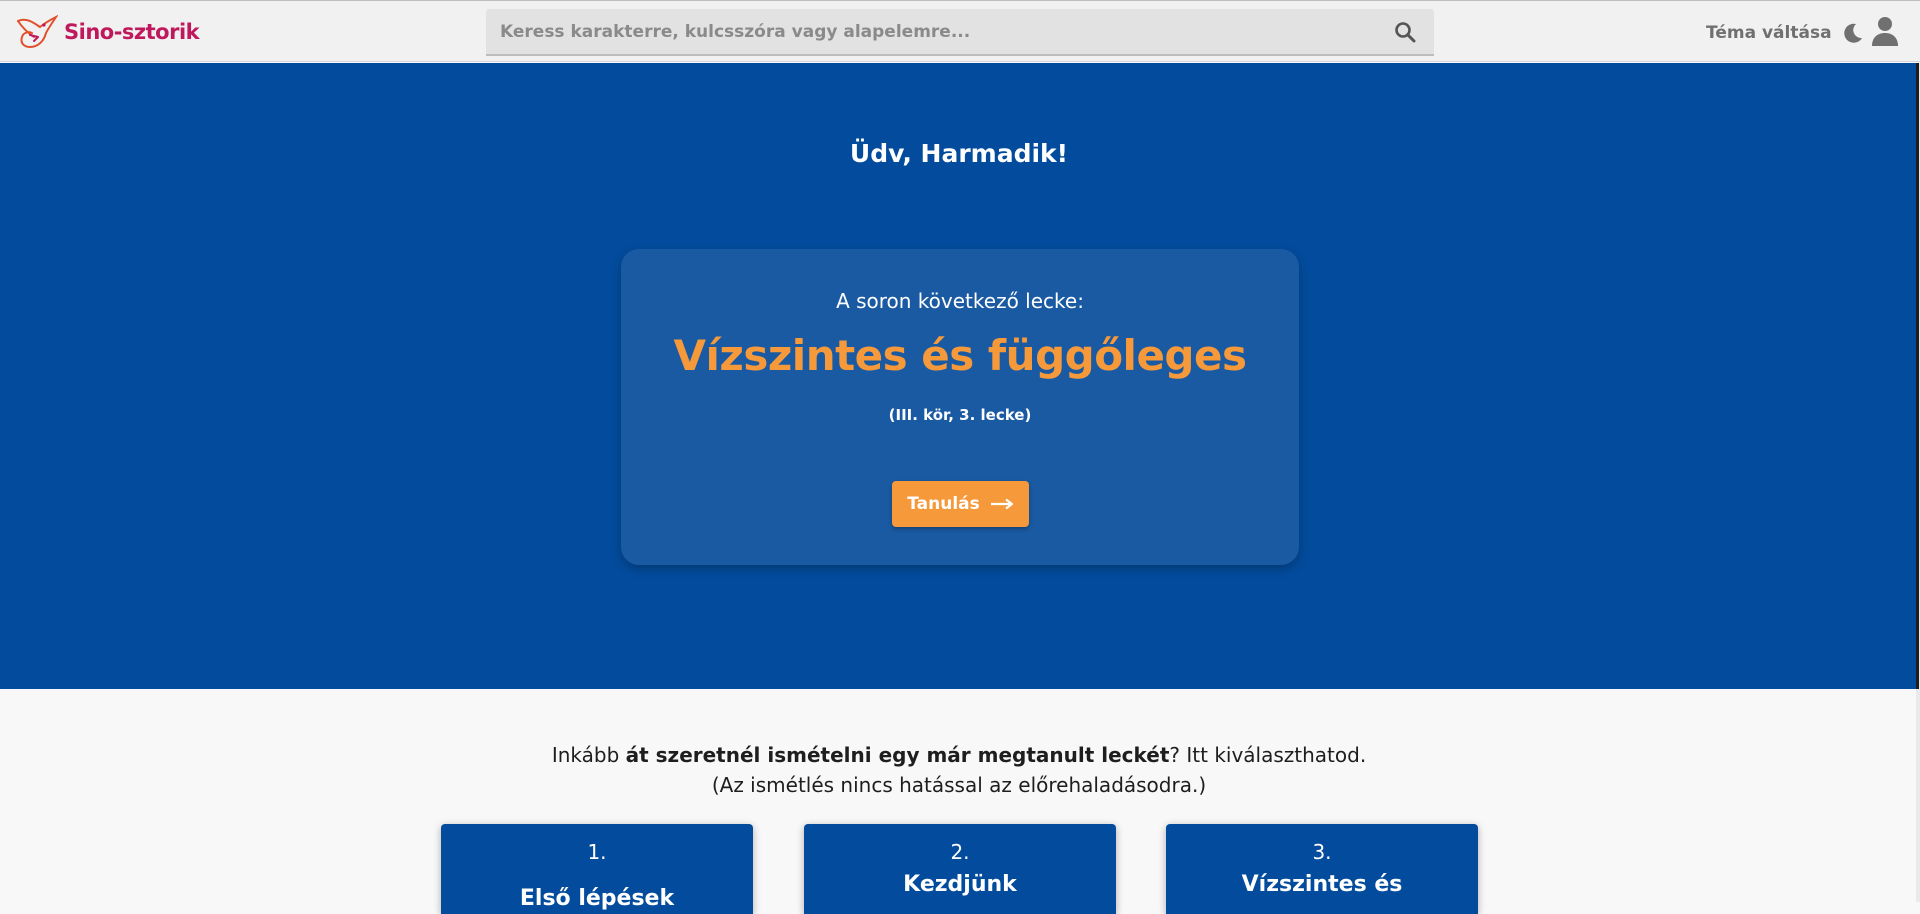  What do you see at coordinates (1917, 376) in the screenshot?
I see `scrollbar-thumb` at bounding box center [1917, 376].